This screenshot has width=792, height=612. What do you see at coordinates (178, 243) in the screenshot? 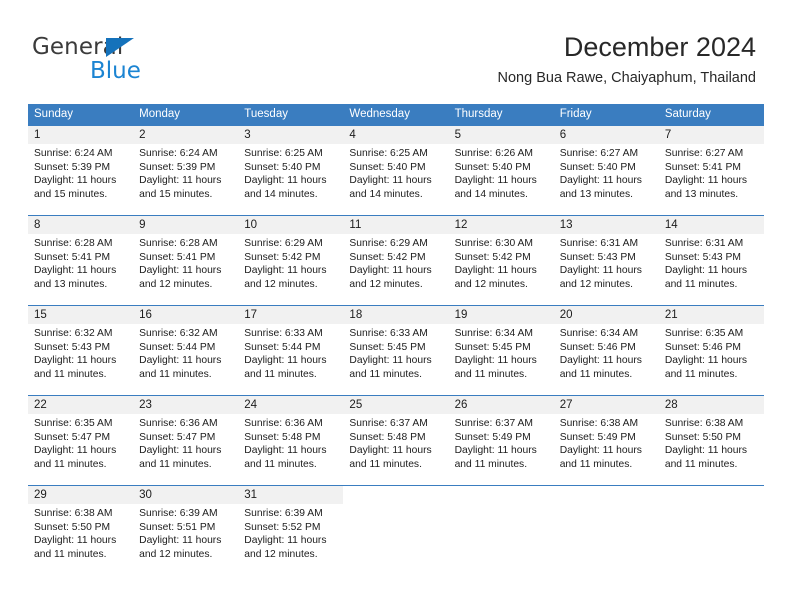
I see `sunrise-text: Sunrise: 6:28 AM` at bounding box center [178, 243].